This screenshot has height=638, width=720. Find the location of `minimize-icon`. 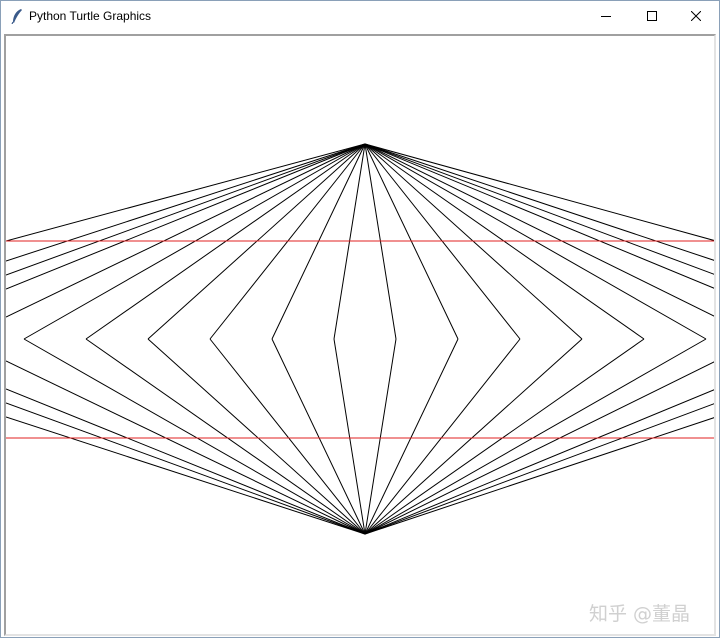

minimize-icon is located at coordinates (606, 16).